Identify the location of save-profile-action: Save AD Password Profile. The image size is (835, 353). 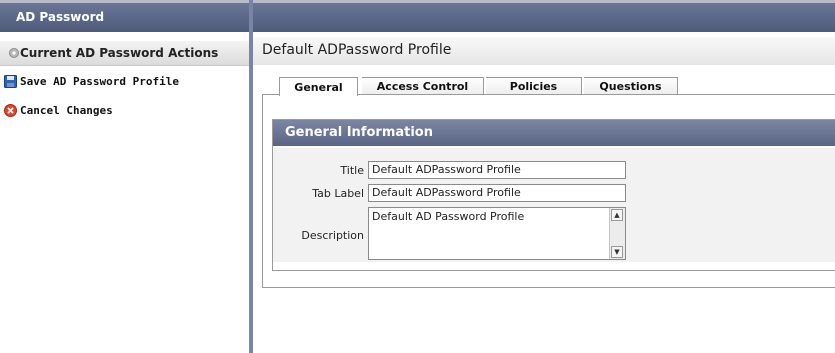
(91, 81).